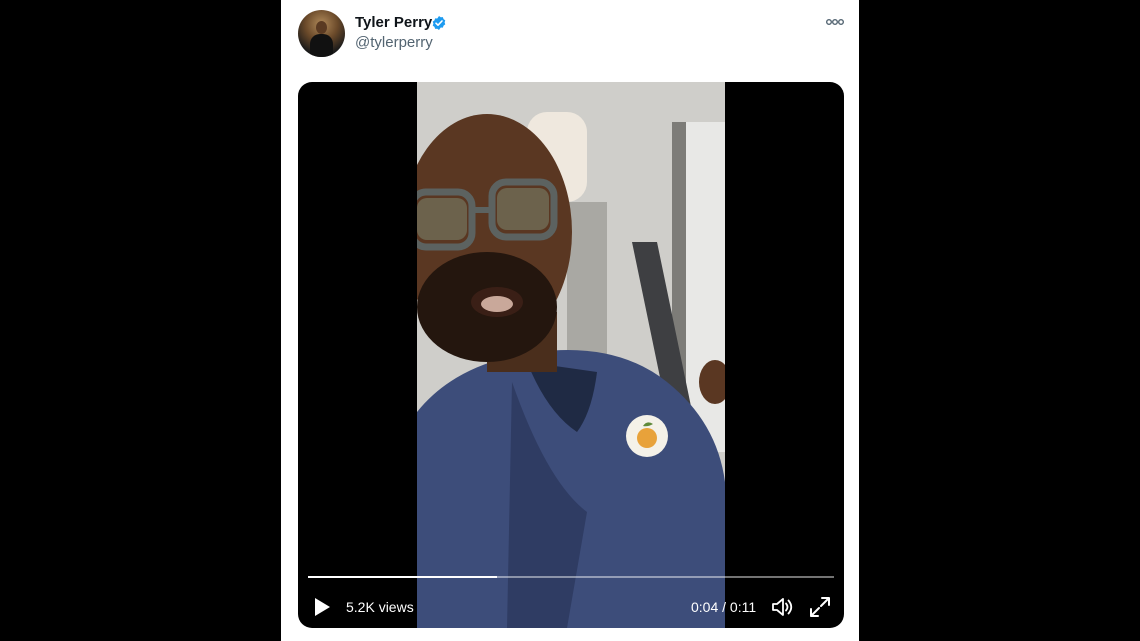 Image resolution: width=1140 pixels, height=641 pixels. Describe the element at coordinates (724, 607) in the screenshot. I see `time-display: 0:04 / 0:11` at that location.